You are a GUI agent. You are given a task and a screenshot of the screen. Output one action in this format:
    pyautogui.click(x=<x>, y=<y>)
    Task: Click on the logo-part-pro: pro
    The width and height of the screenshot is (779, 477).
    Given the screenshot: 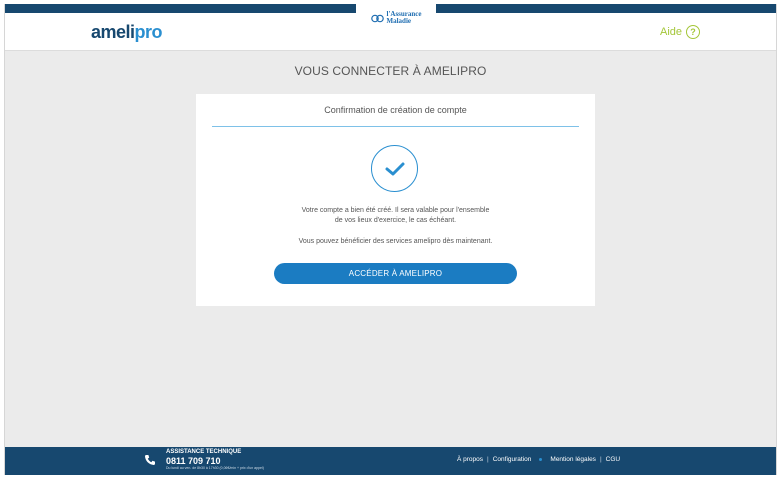 What is the action you would take?
    pyautogui.click(x=148, y=32)
    